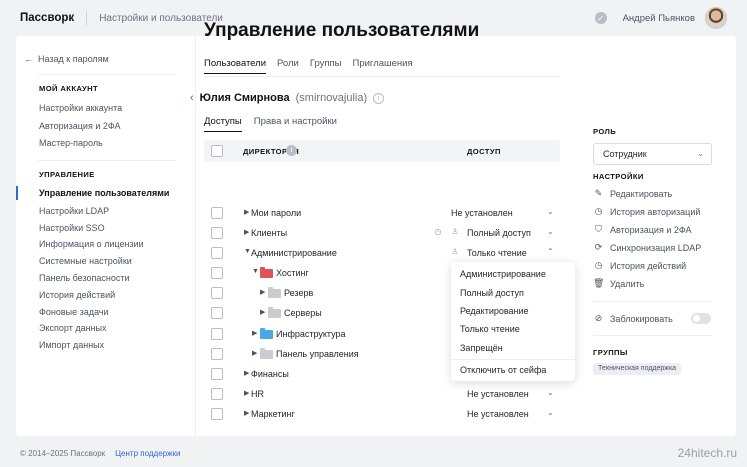 The height and width of the screenshot is (467, 747). What do you see at coordinates (716, 18) in the screenshot?
I see `avatar` at bounding box center [716, 18].